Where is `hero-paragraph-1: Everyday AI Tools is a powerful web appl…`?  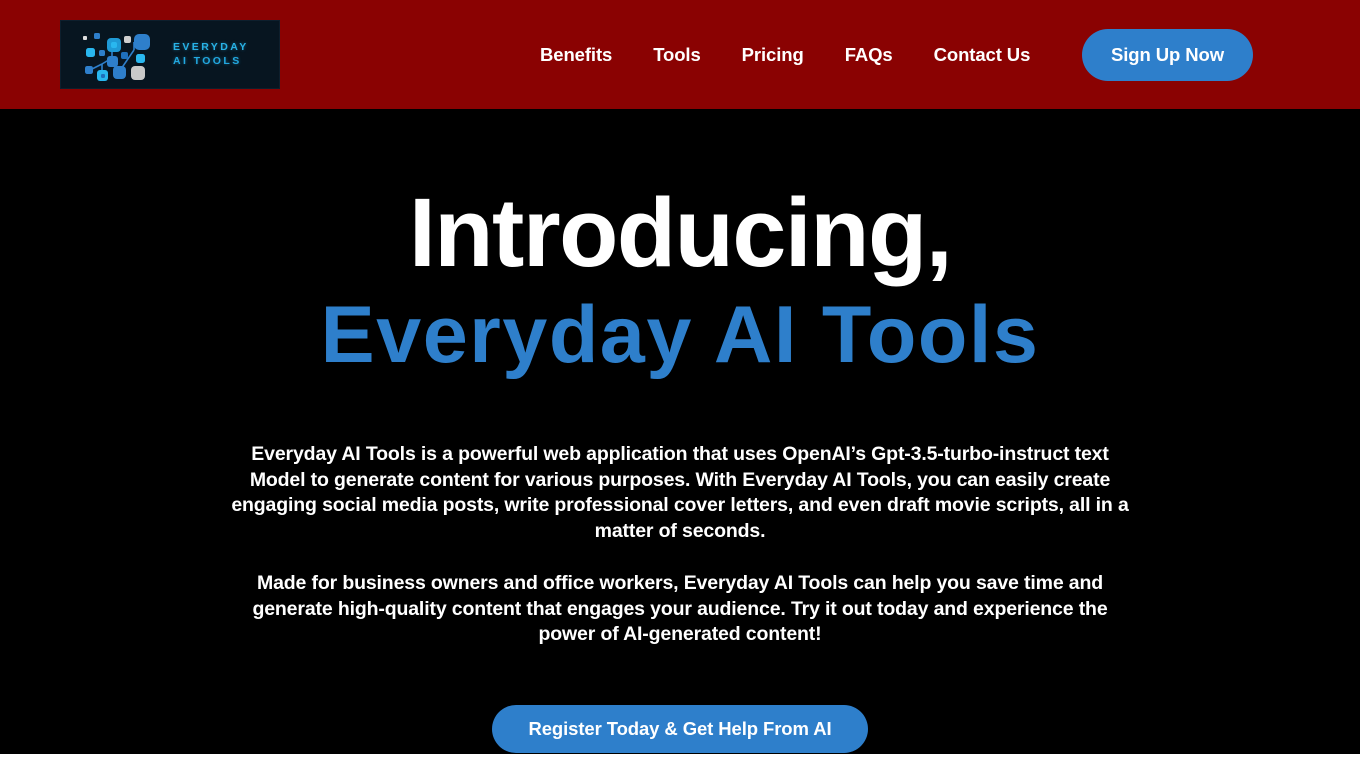 hero-paragraph-1: Everyday AI Tools is a powerful web appl… is located at coordinates (680, 492).